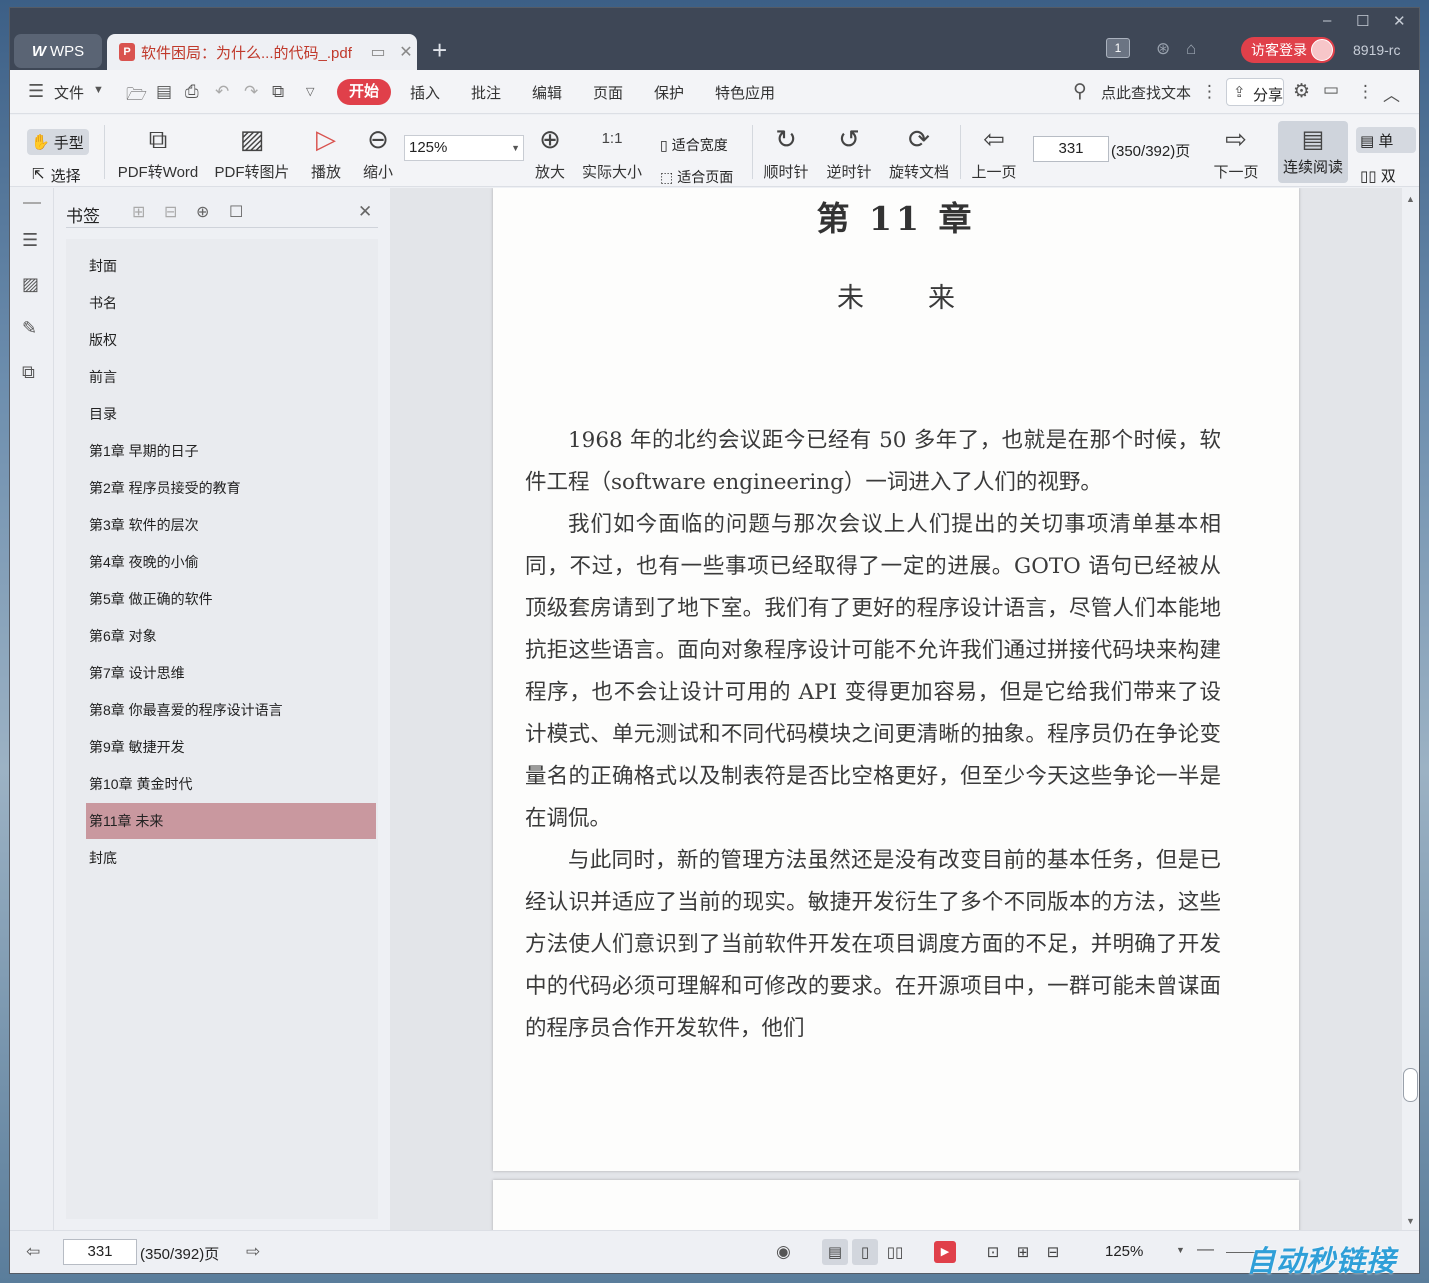  Describe the element at coordinates (1399, 21) in the screenshot. I see `close-window-button: ✕` at that location.